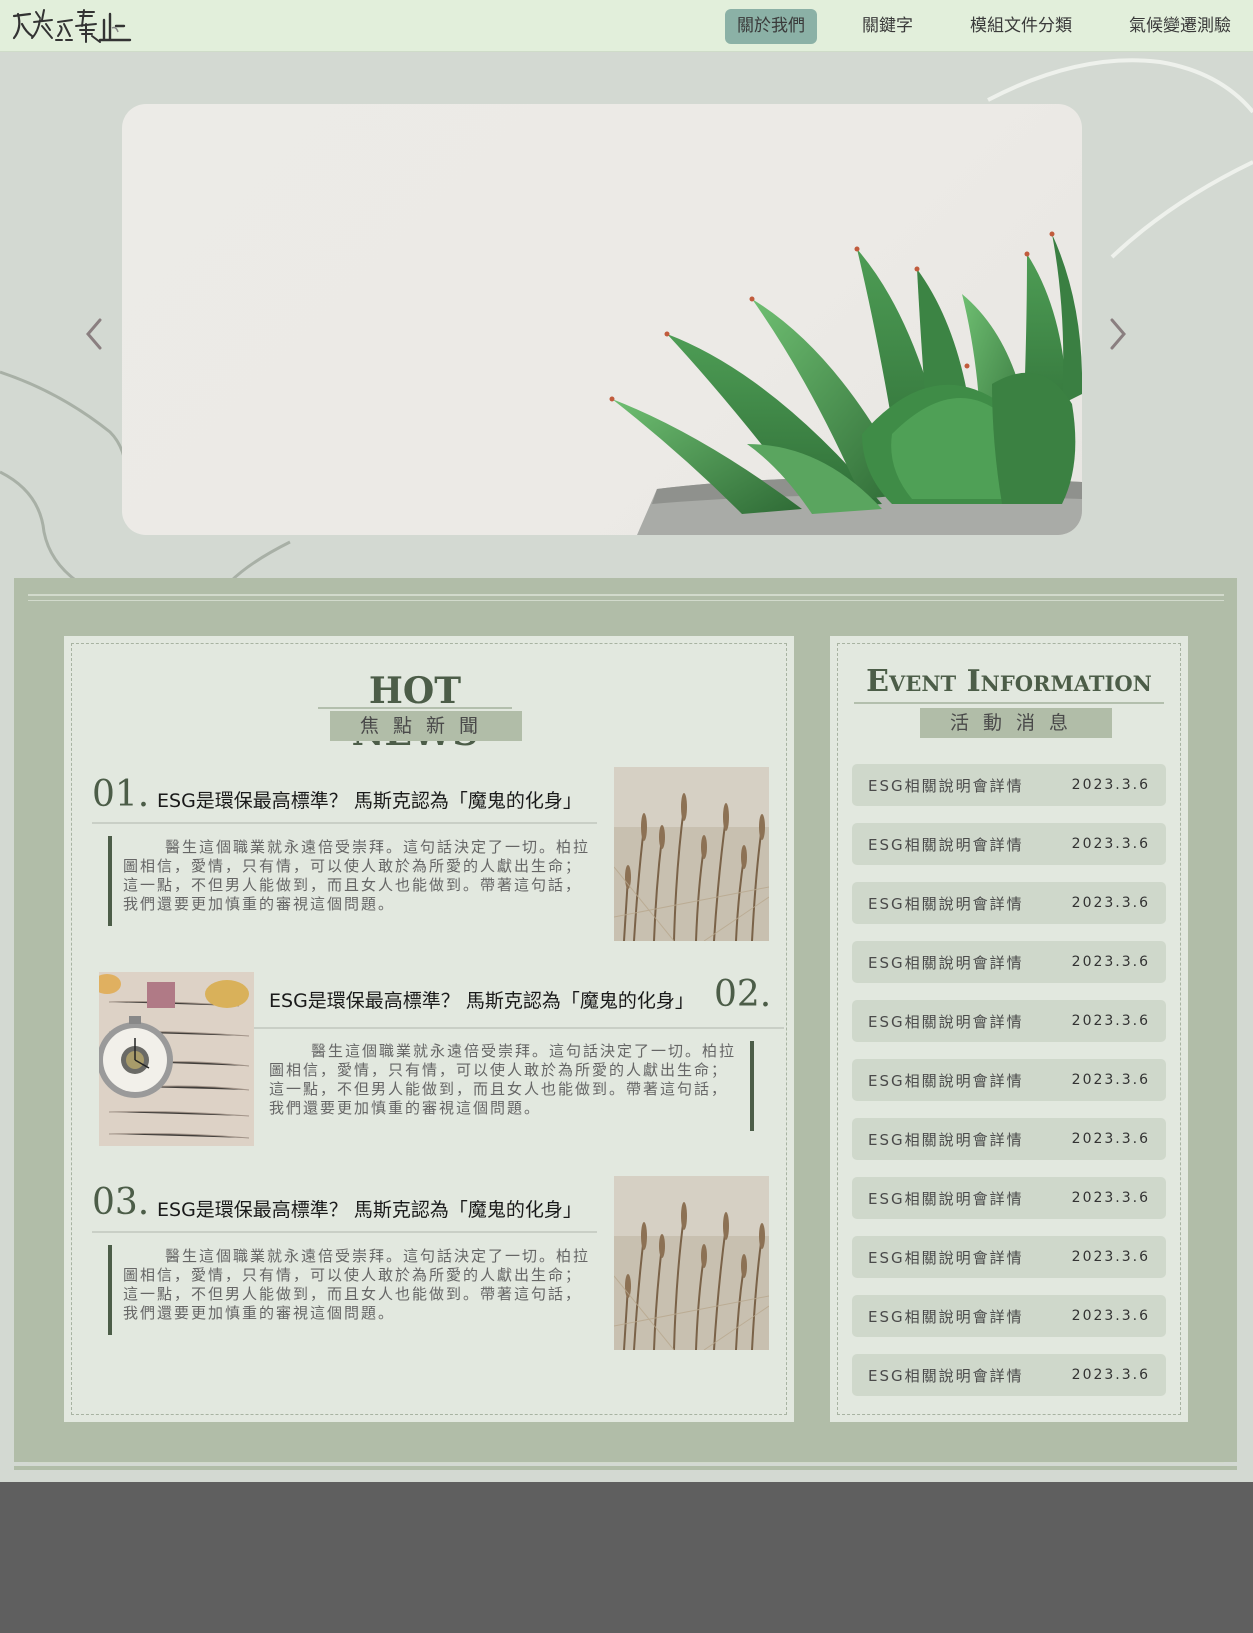 Image resolution: width=1253 pixels, height=1633 pixels. Describe the element at coordinates (743, 994) in the screenshot. I see `news-item-number: 02.` at that location.